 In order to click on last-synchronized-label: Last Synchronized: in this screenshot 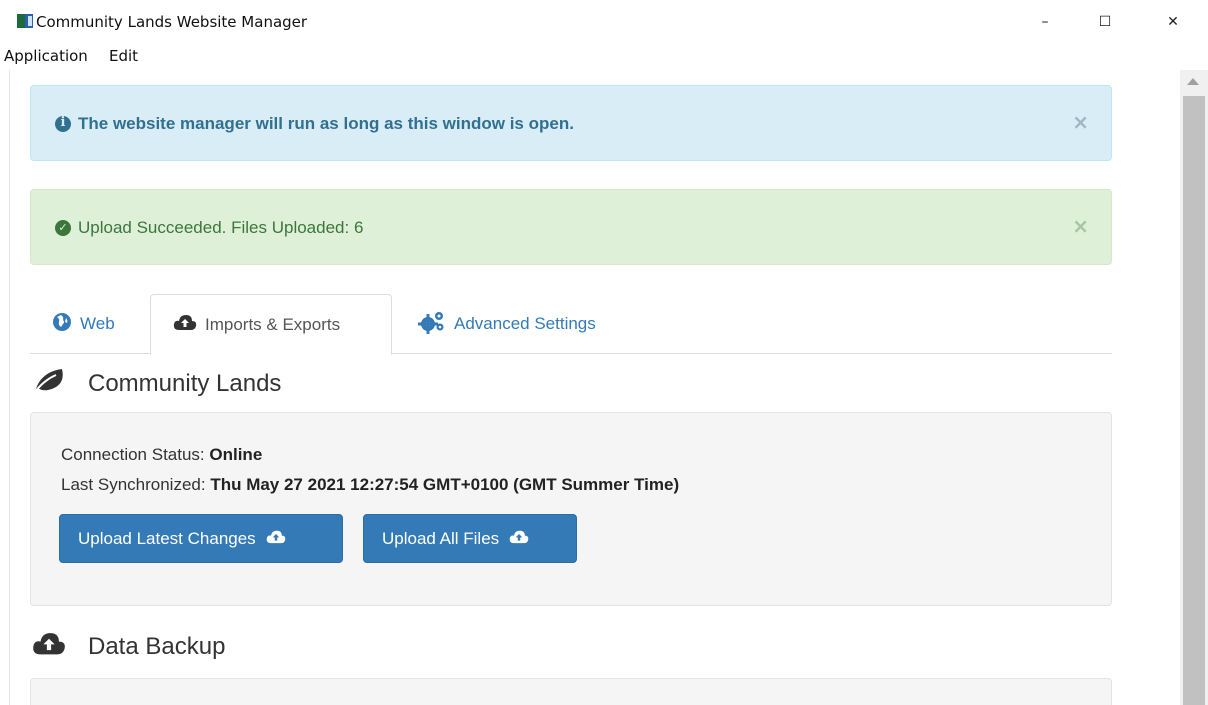, I will do `click(136, 484)`.